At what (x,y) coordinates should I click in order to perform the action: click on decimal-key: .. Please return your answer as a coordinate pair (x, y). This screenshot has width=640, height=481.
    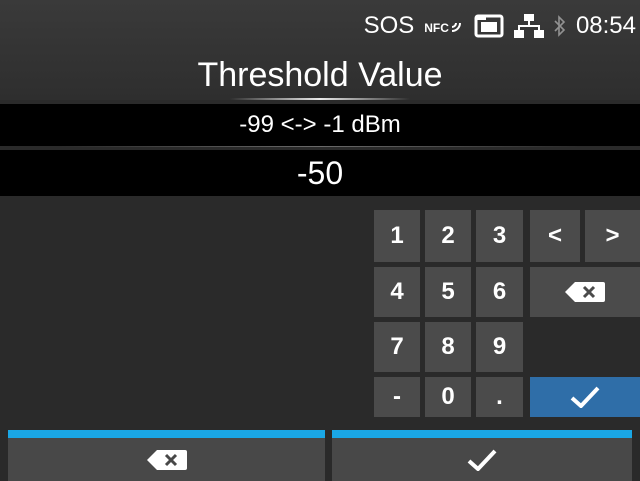
    Looking at the image, I should click on (499, 397).